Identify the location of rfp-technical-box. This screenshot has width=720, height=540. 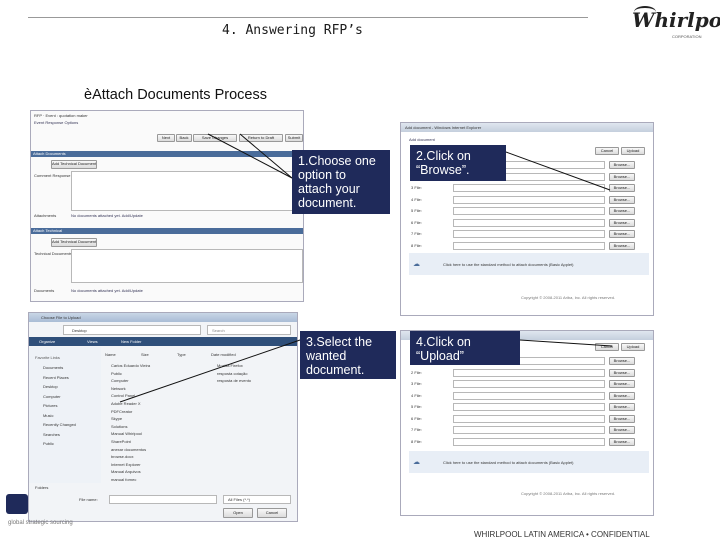
(187, 266).